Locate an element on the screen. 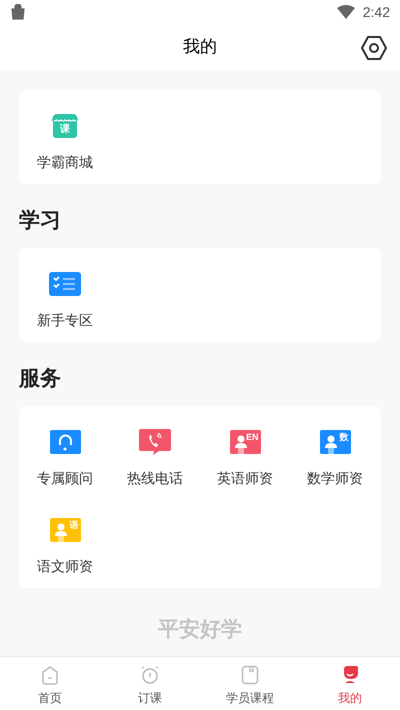 Image resolution: width=400 pixels, height=710 pixels. nav-tab: 我的 is located at coordinates (350, 683).